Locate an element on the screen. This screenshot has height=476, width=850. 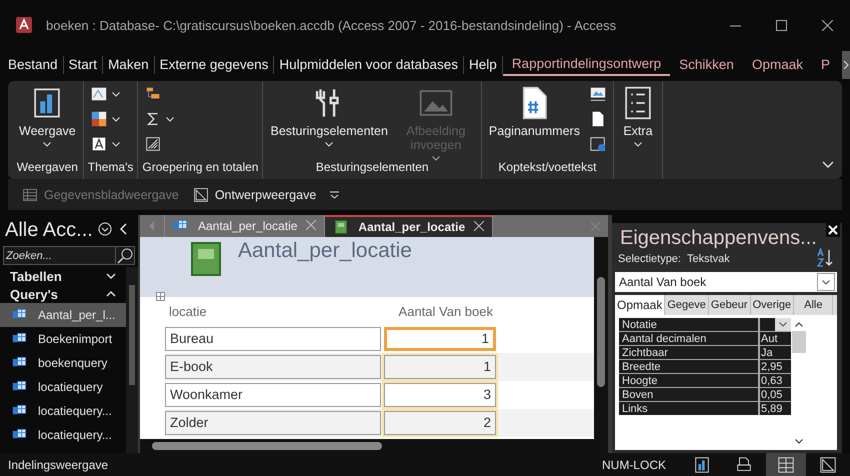
column-header: Aantal Van boek is located at coordinates (446, 311).